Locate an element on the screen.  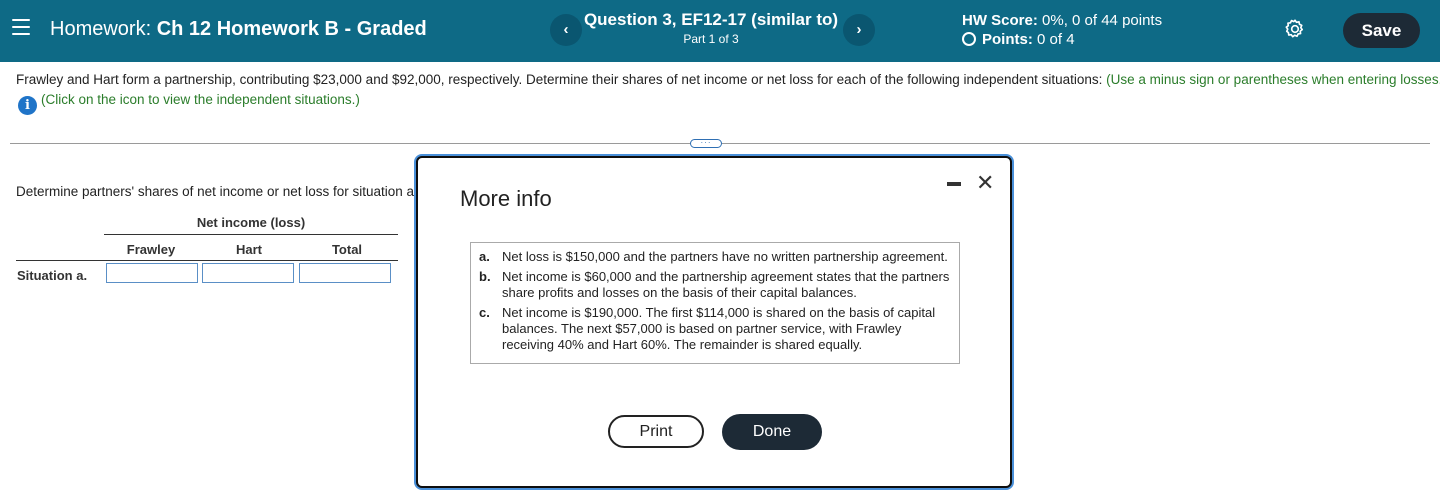
table-group-header: Net income (loss) is located at coordinates (251, 222).